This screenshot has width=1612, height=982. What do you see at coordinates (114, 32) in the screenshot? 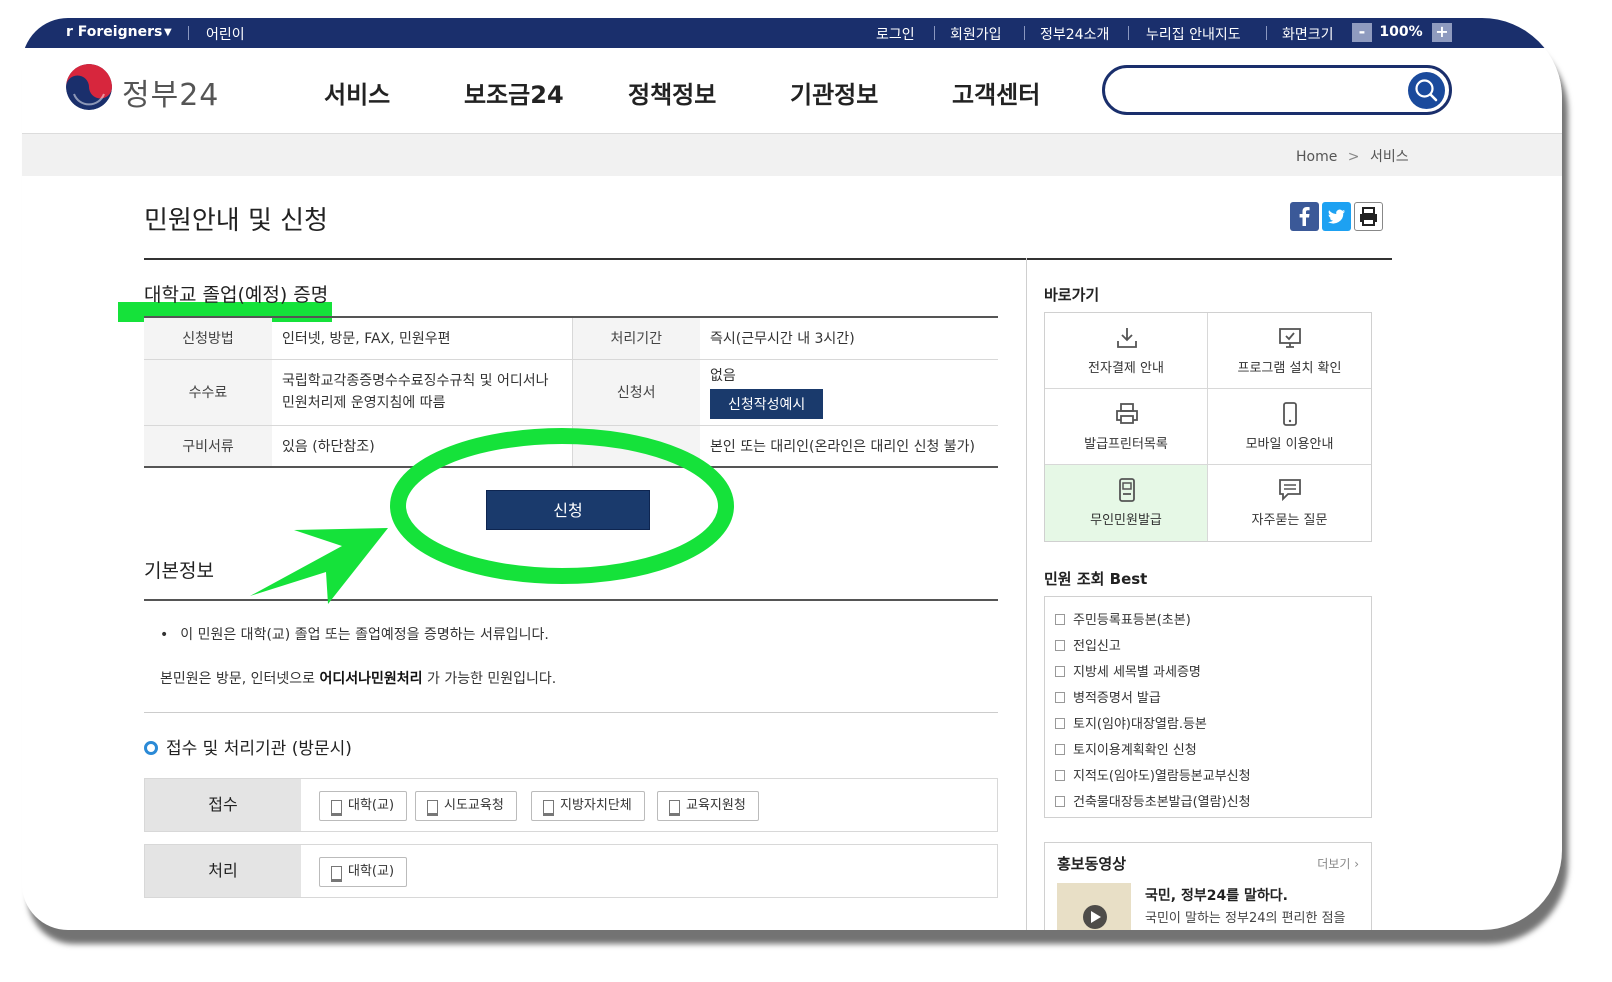
I see `foreigners-link: r Foreigners` at bounding box center [114, 32].